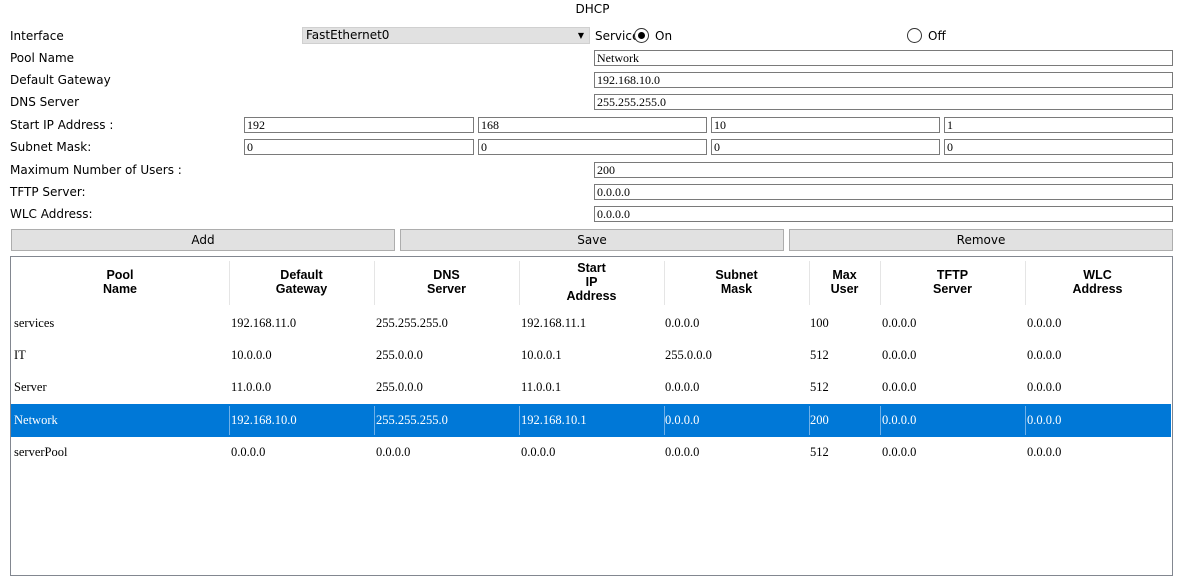 This screenshot has width=1200, height=576. Describe the element at coordinates (914, 35) in the screenshot. I see `service-off-radio` at that location.